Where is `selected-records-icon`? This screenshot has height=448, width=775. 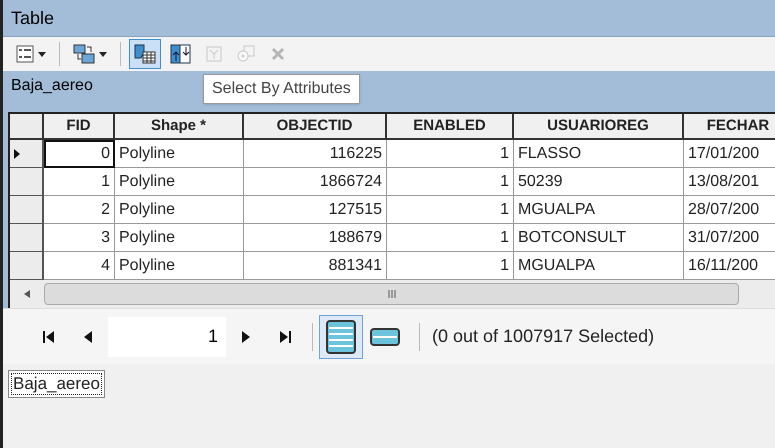 selected-records-icon is located at coordinates (385, 337).